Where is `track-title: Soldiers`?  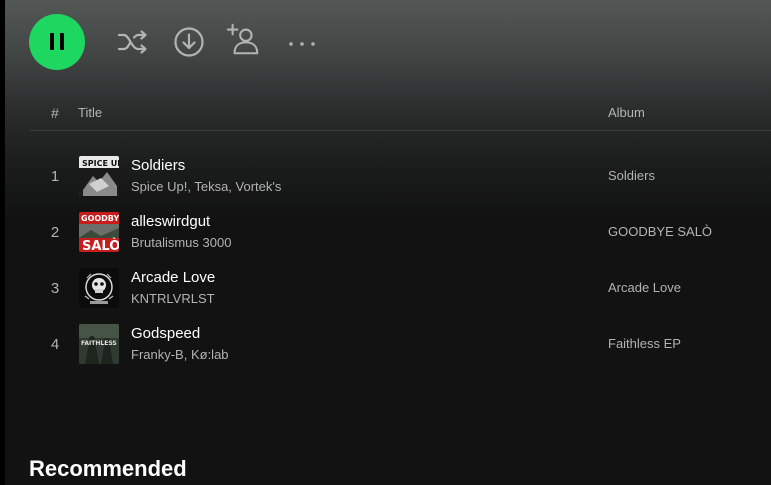 track-title: Soldiers is located at coordinates (158, 165).